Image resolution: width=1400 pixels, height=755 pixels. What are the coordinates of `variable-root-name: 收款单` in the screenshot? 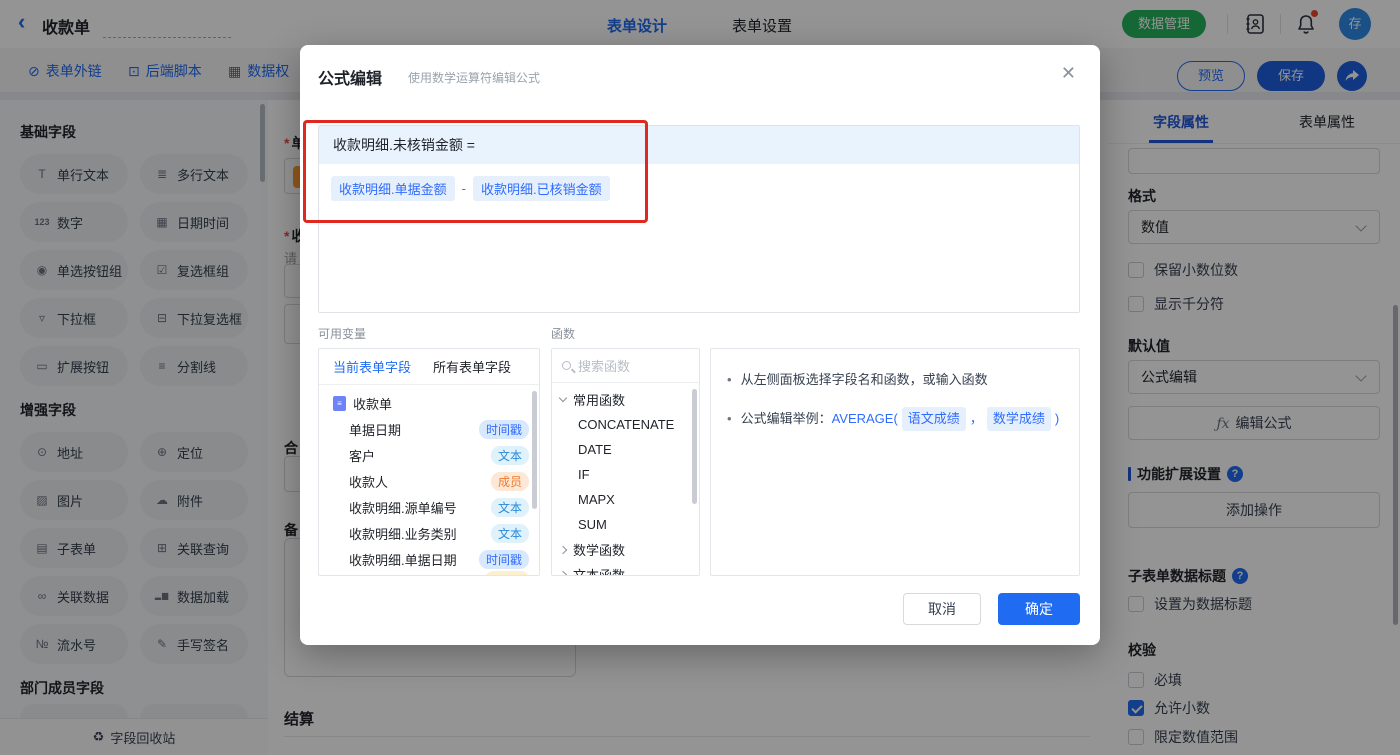 It's located at (373, 404).